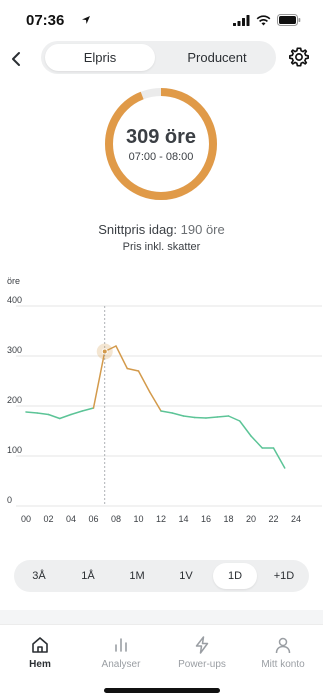 Image resolution: width=323 pixels, height=700 pixels. I want to click on tax-note: Pris inkl. skatter, so click(161, 247).